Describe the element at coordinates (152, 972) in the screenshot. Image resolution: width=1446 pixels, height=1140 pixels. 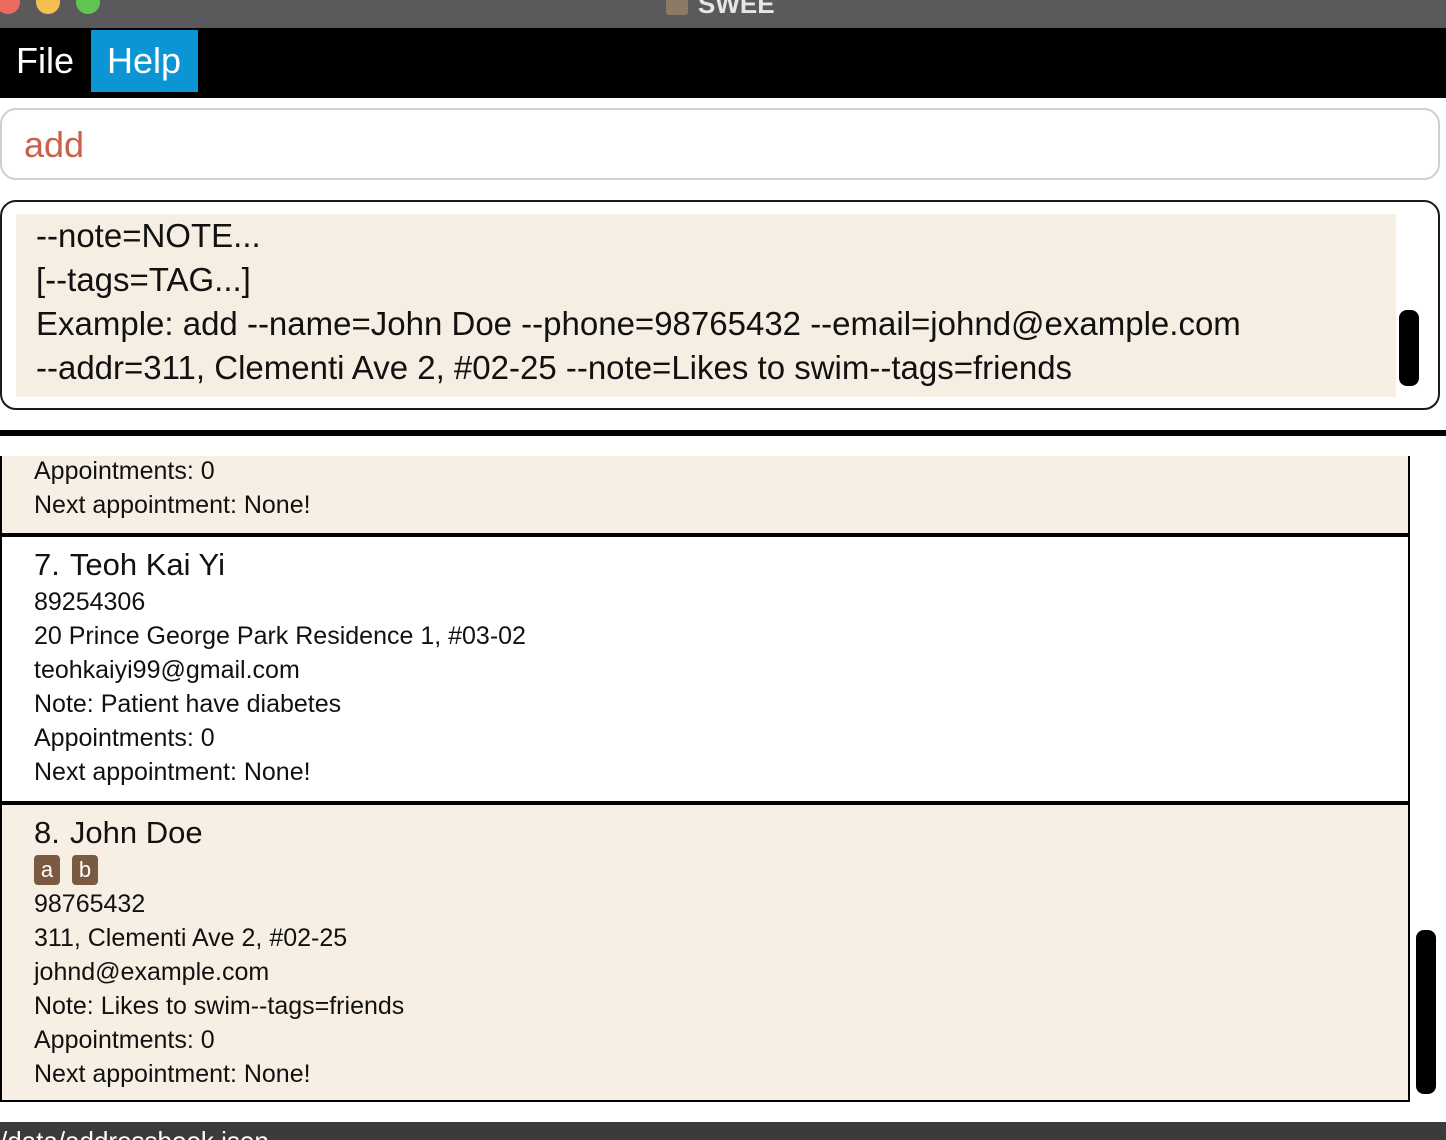
I see `patient-email: johnd@example.com` at that location.